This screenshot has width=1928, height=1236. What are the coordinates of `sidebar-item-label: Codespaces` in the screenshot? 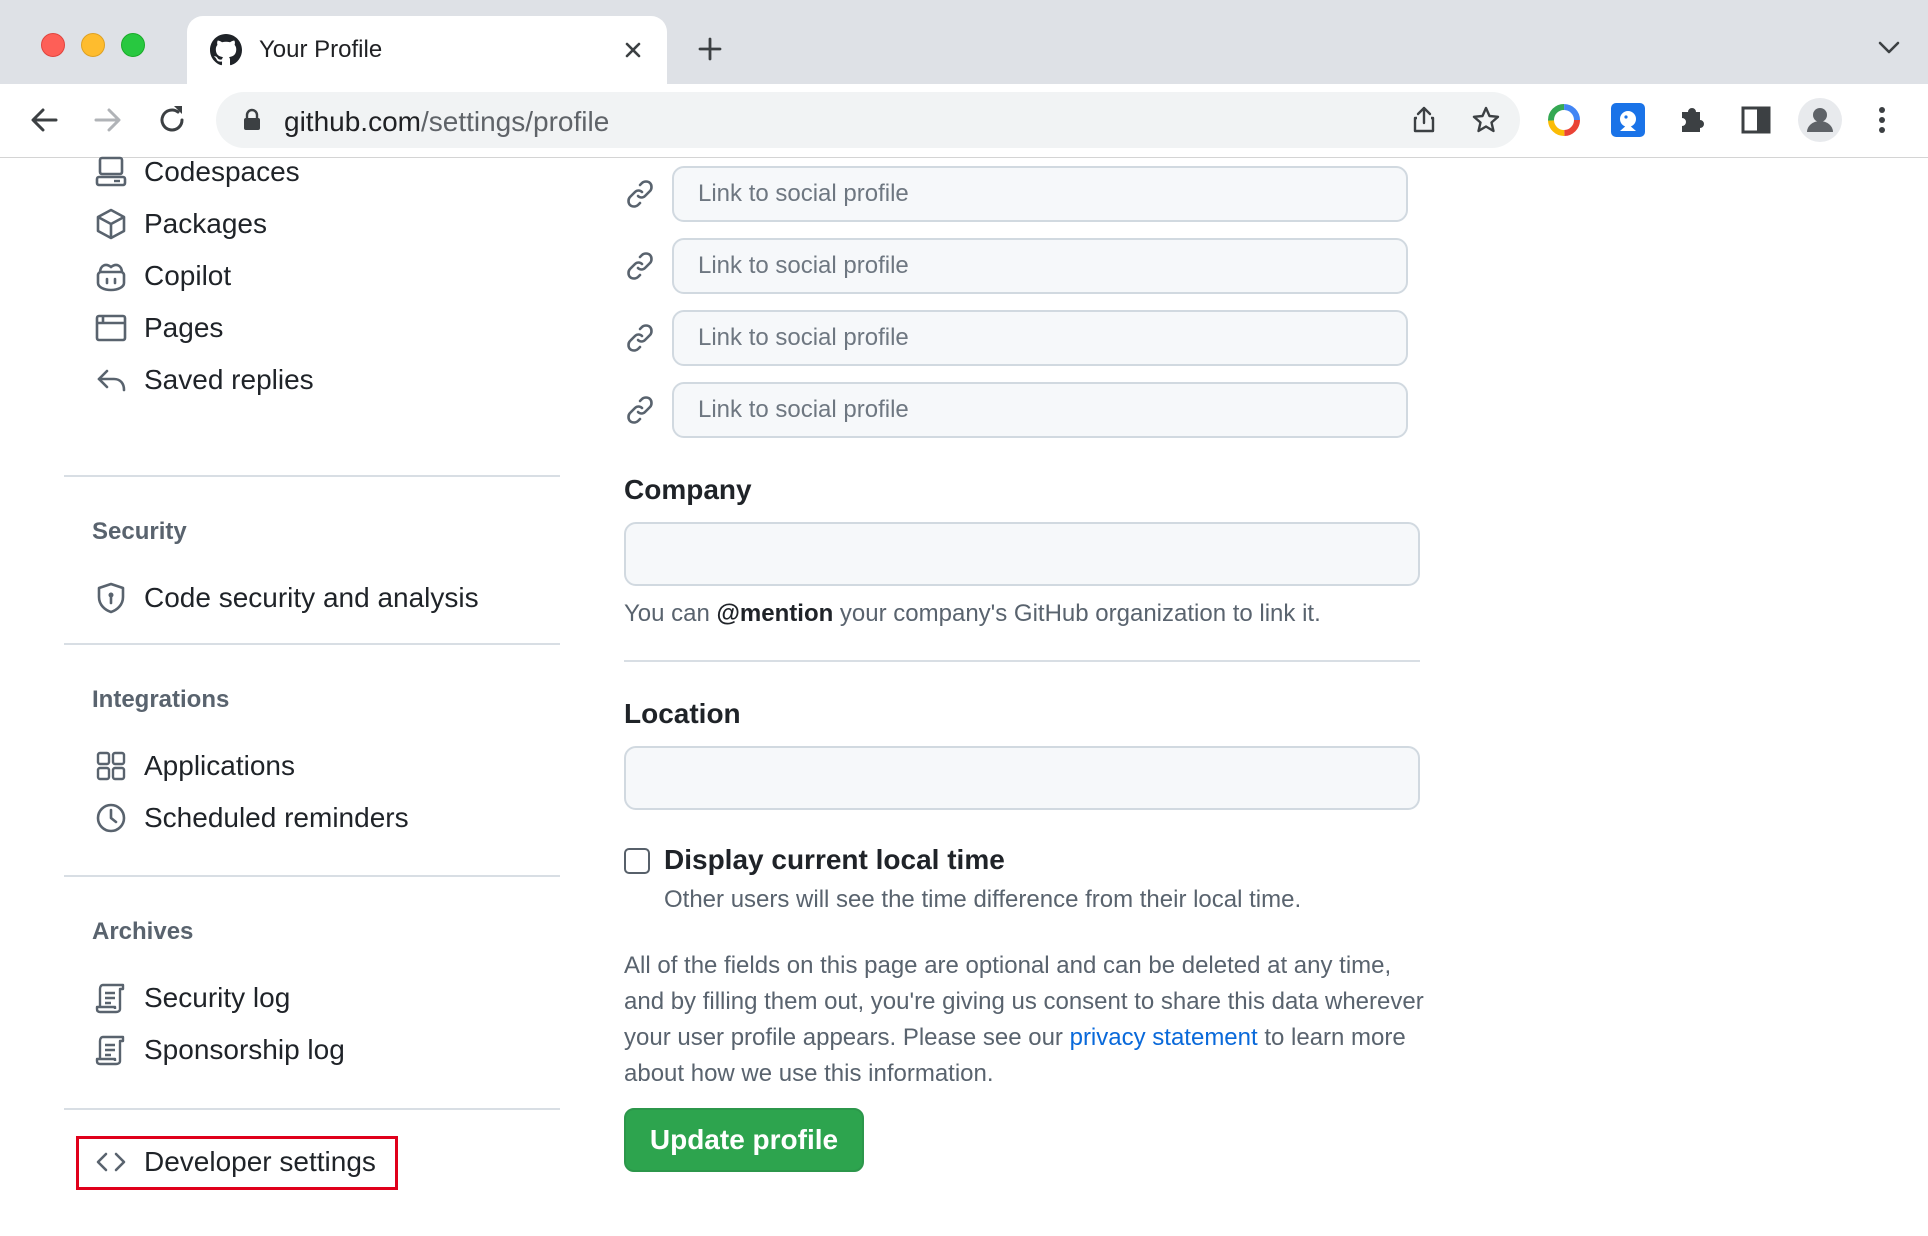 It's located at (222, 171).